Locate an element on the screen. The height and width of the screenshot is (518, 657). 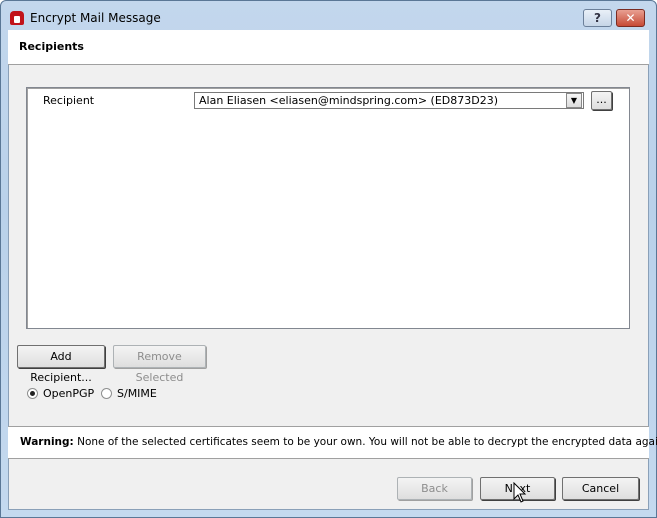
smime-label: S/MIME is located at coordinates (137, 393).